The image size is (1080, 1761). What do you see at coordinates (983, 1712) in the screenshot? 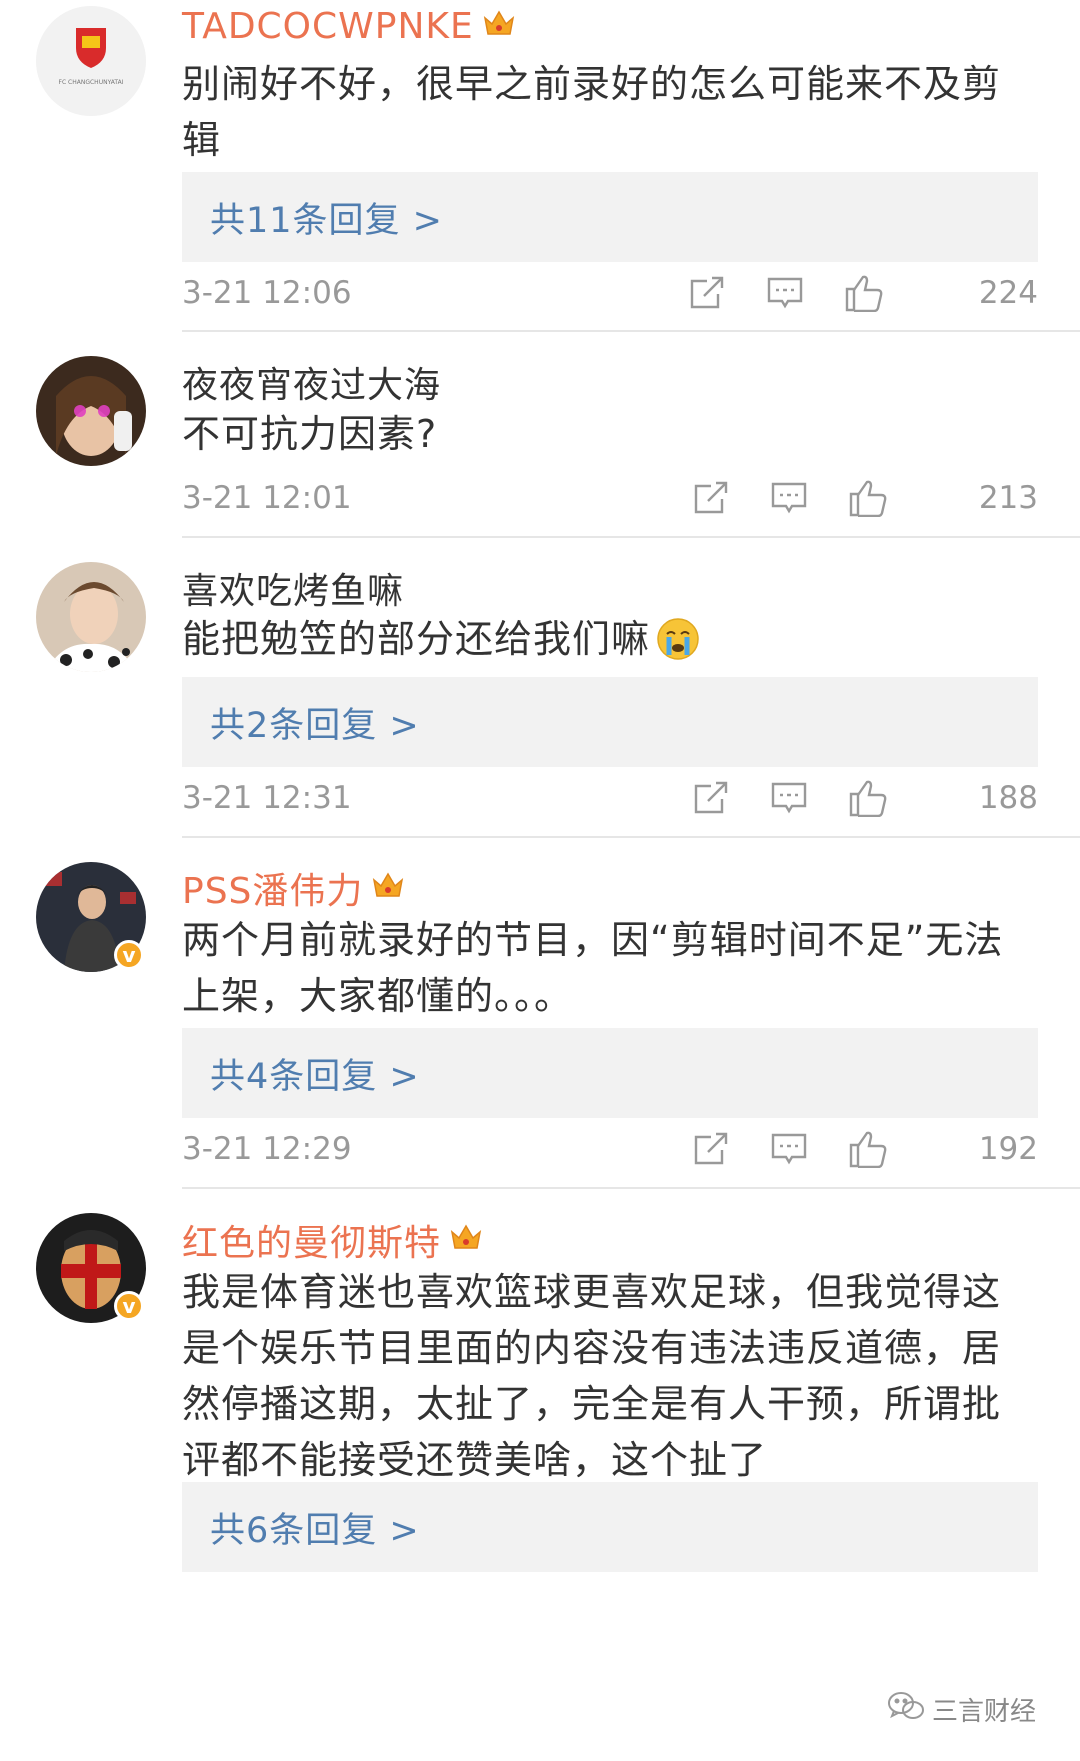
I see `watermark-text: 三言财经` at bounding box center [983, 1712].